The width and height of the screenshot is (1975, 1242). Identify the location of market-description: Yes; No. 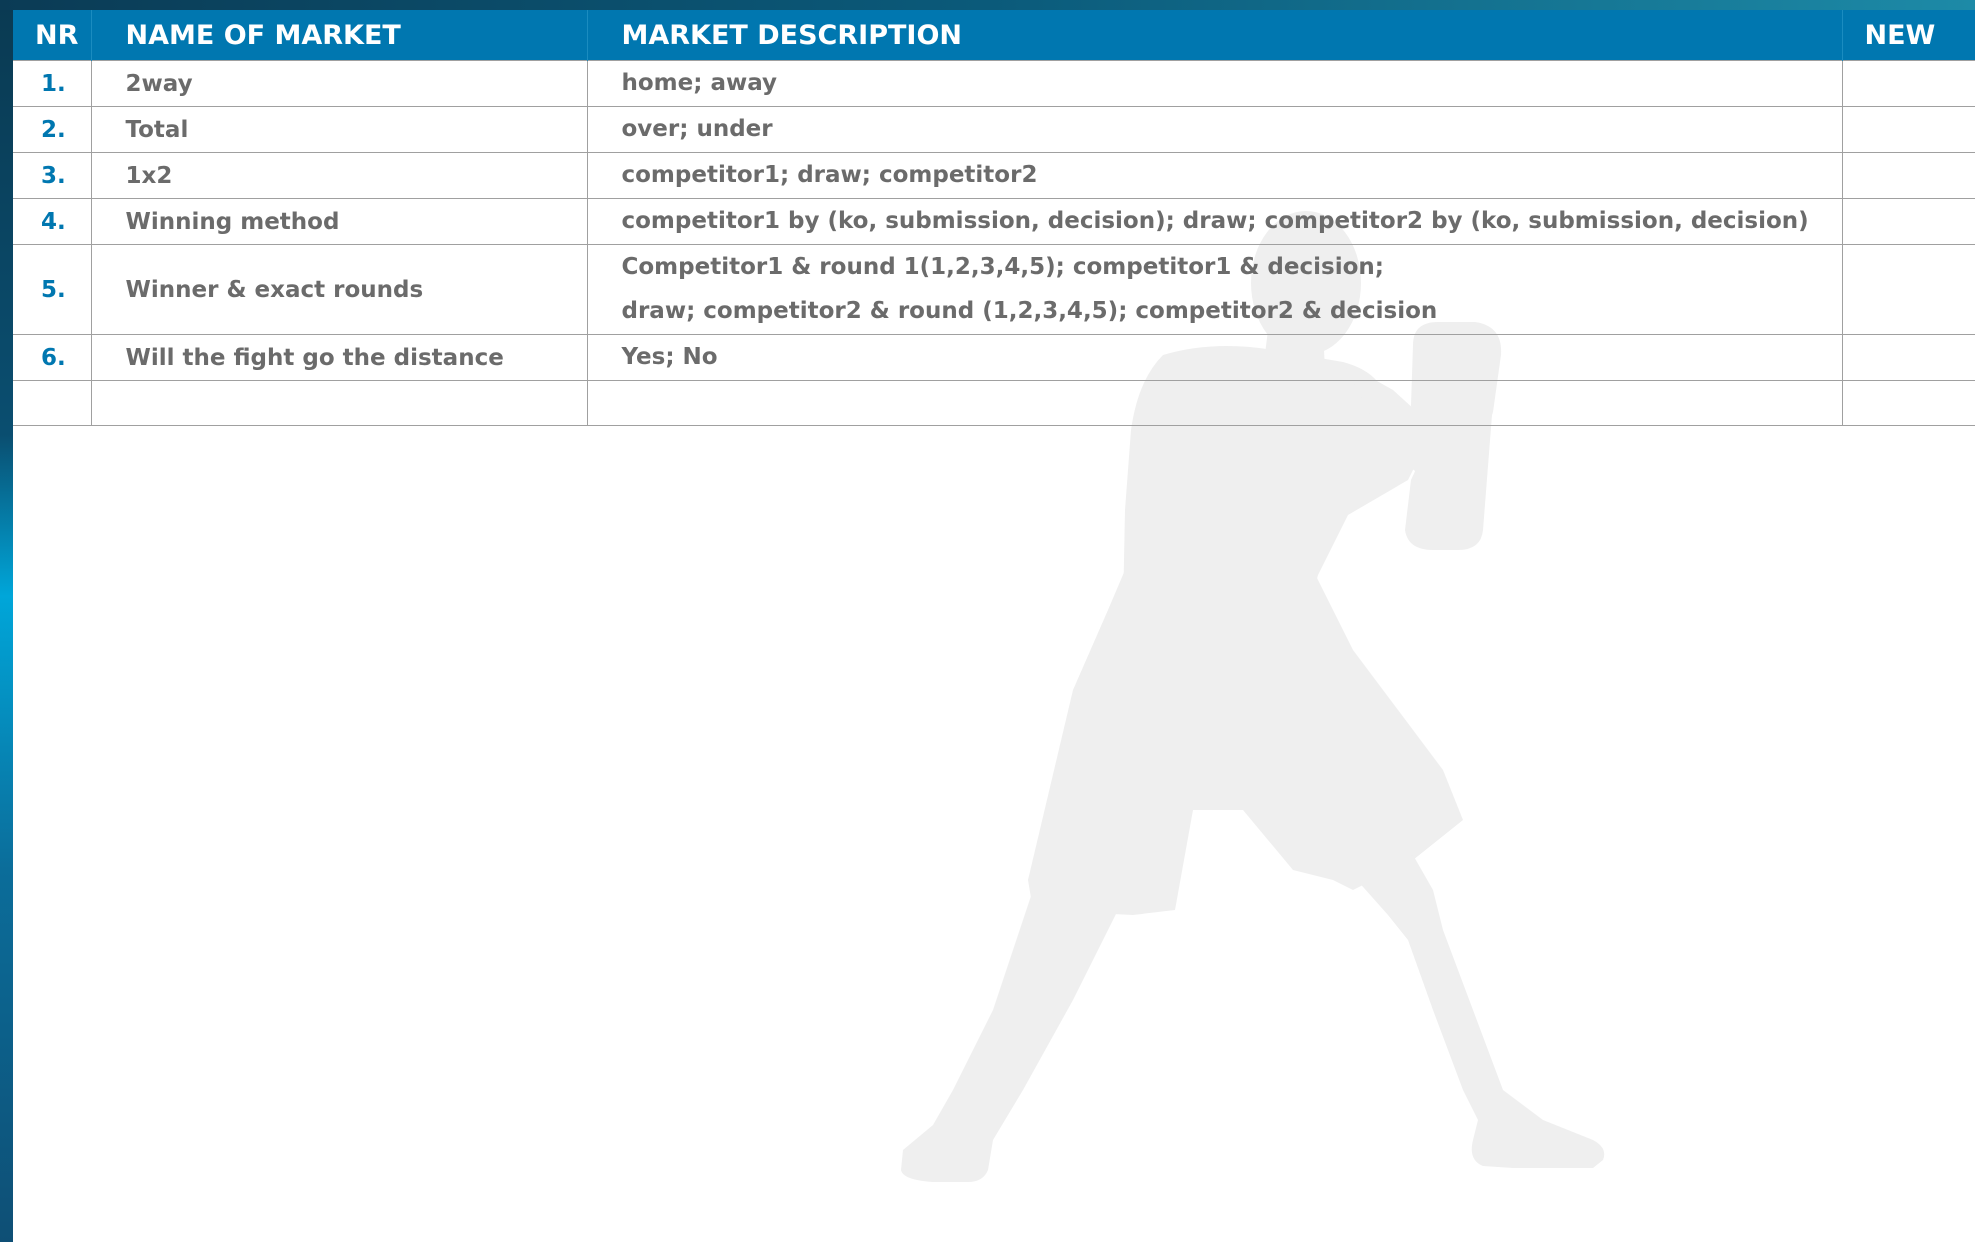
(1214, 357).